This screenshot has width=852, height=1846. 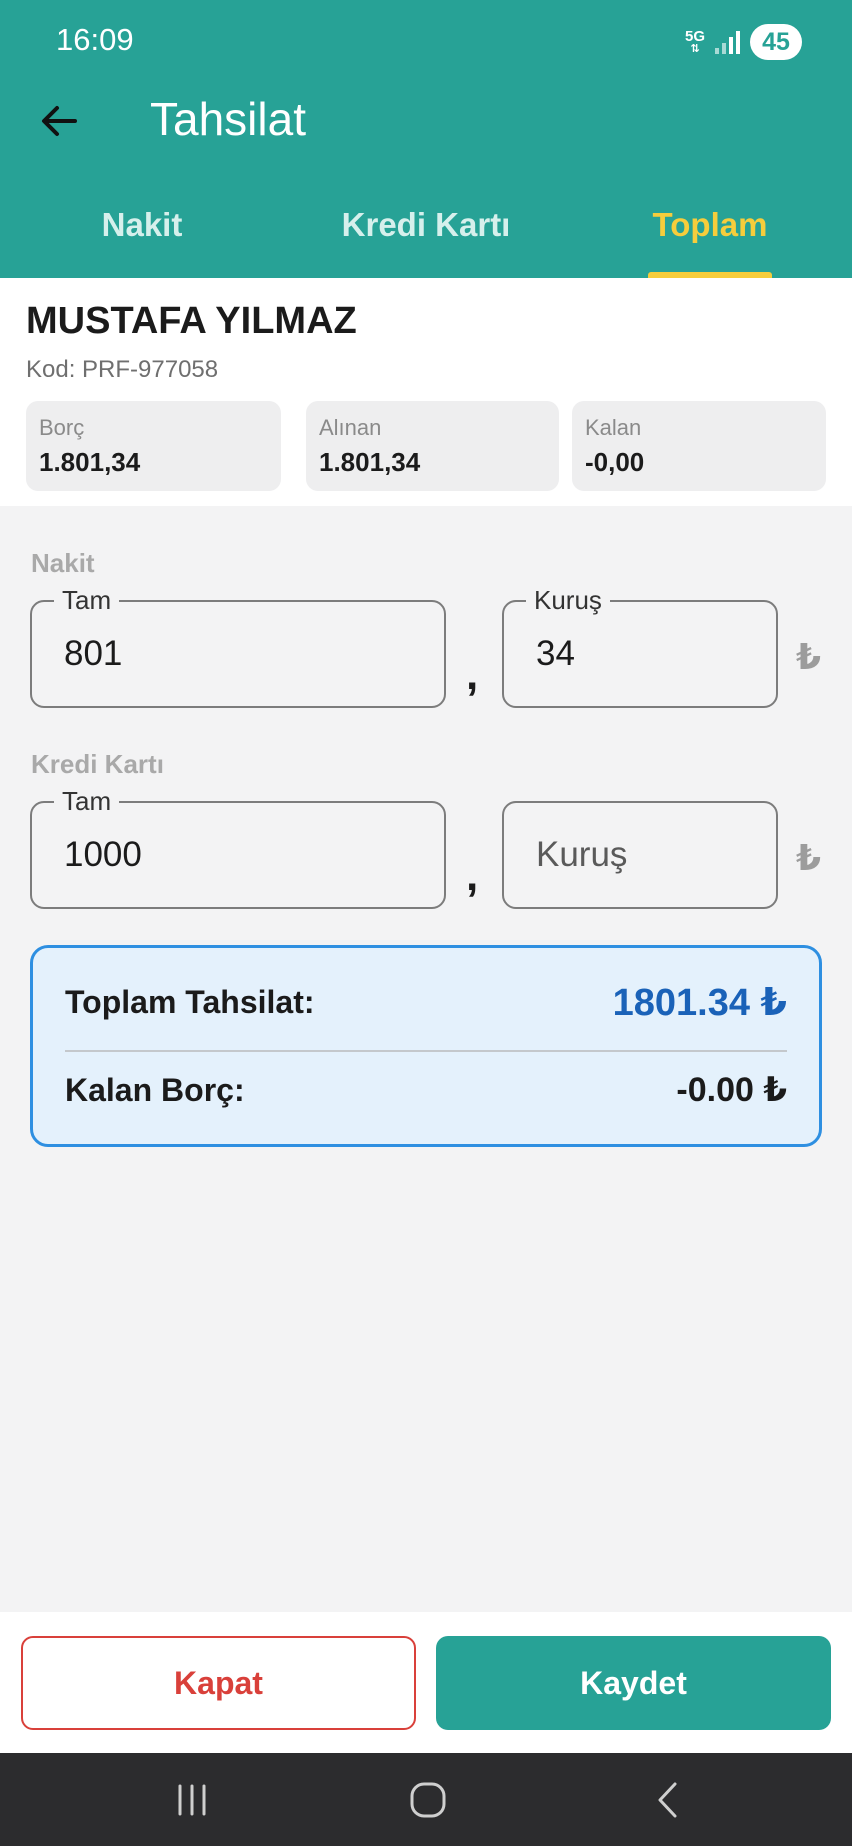 I want to click on total-collection-value: 1801.34 ₺, so click(x=699, y=1003).